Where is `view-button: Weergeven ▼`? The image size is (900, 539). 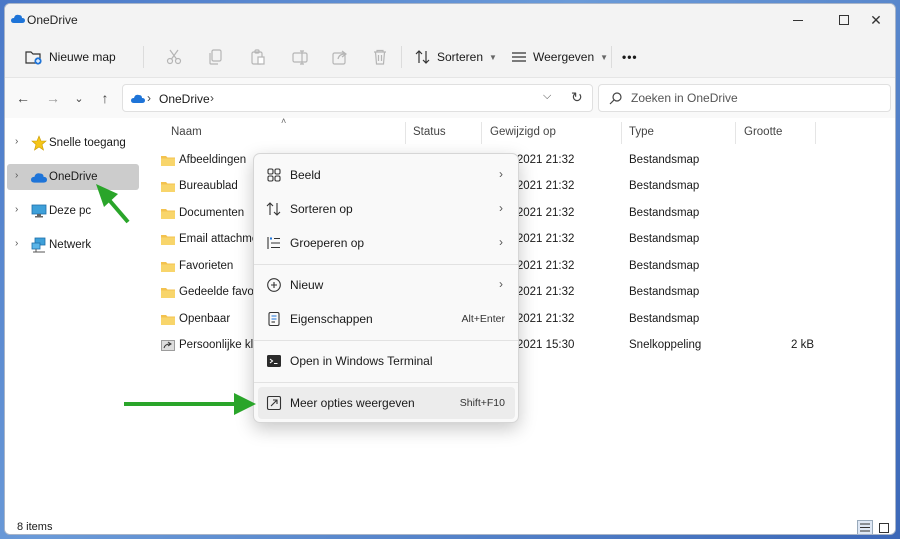 view-button: Weergeven ▼ is located at coordinates (559, 57).